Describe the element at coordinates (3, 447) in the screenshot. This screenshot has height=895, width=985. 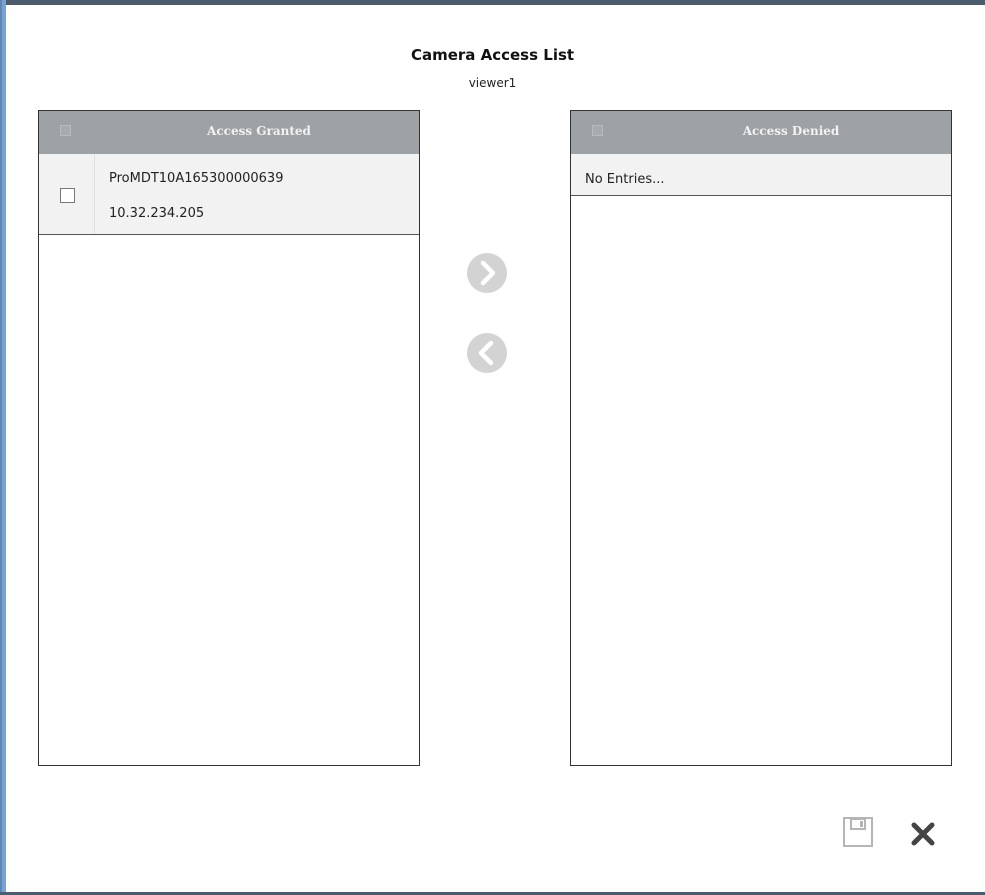
I see `window-left-border` at that location.